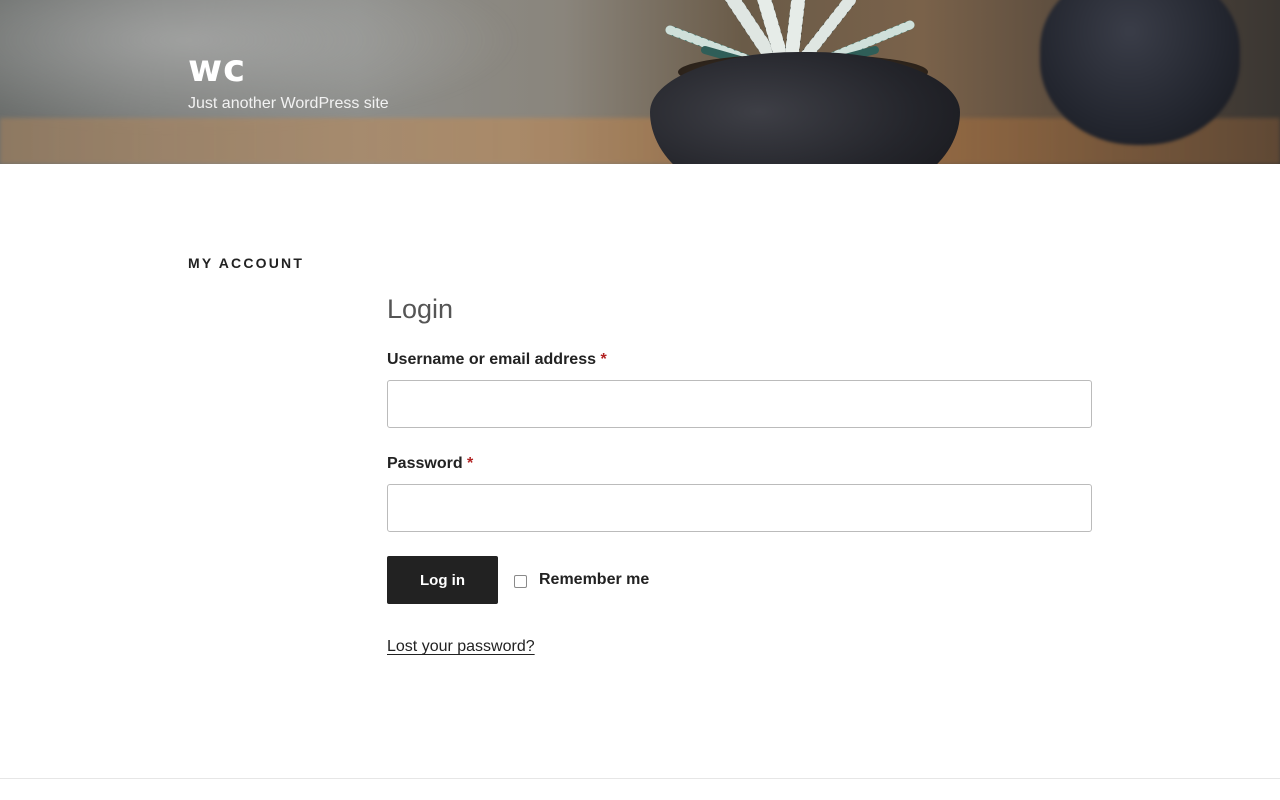 The height and width of the screenshot is (800, 1280). I want to click on lost-password-link: Lost your password?, so click(461, 647).